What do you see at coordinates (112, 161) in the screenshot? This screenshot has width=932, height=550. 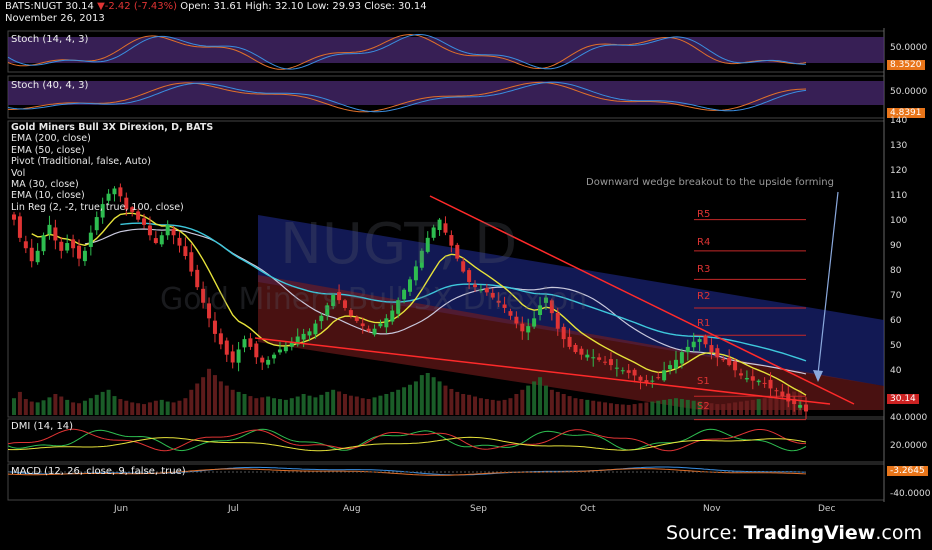 I see `legend-pivot: Pivot (Traditional, false, Auto)` at bounding box center [112, 161].